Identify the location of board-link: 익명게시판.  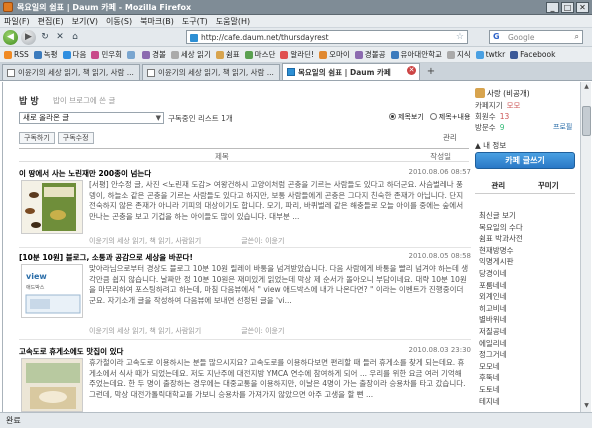
(501, 262).